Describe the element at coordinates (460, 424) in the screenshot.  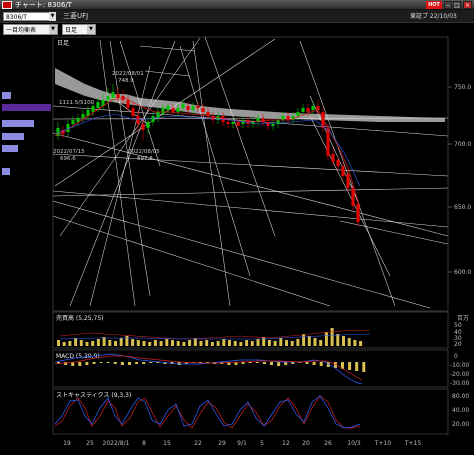
I see `stoch-tick-label: 20.00` at that location.